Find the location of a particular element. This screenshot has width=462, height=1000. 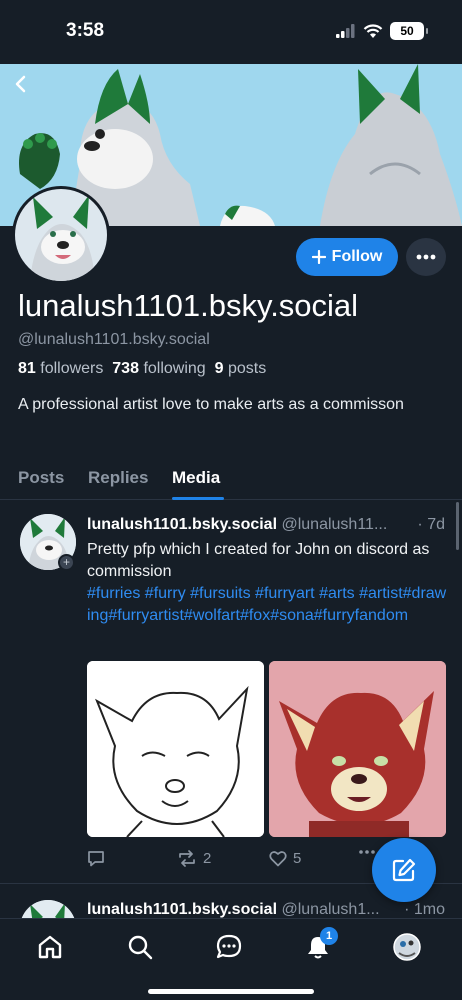

more-options-button is located at coordinates (426, 257).